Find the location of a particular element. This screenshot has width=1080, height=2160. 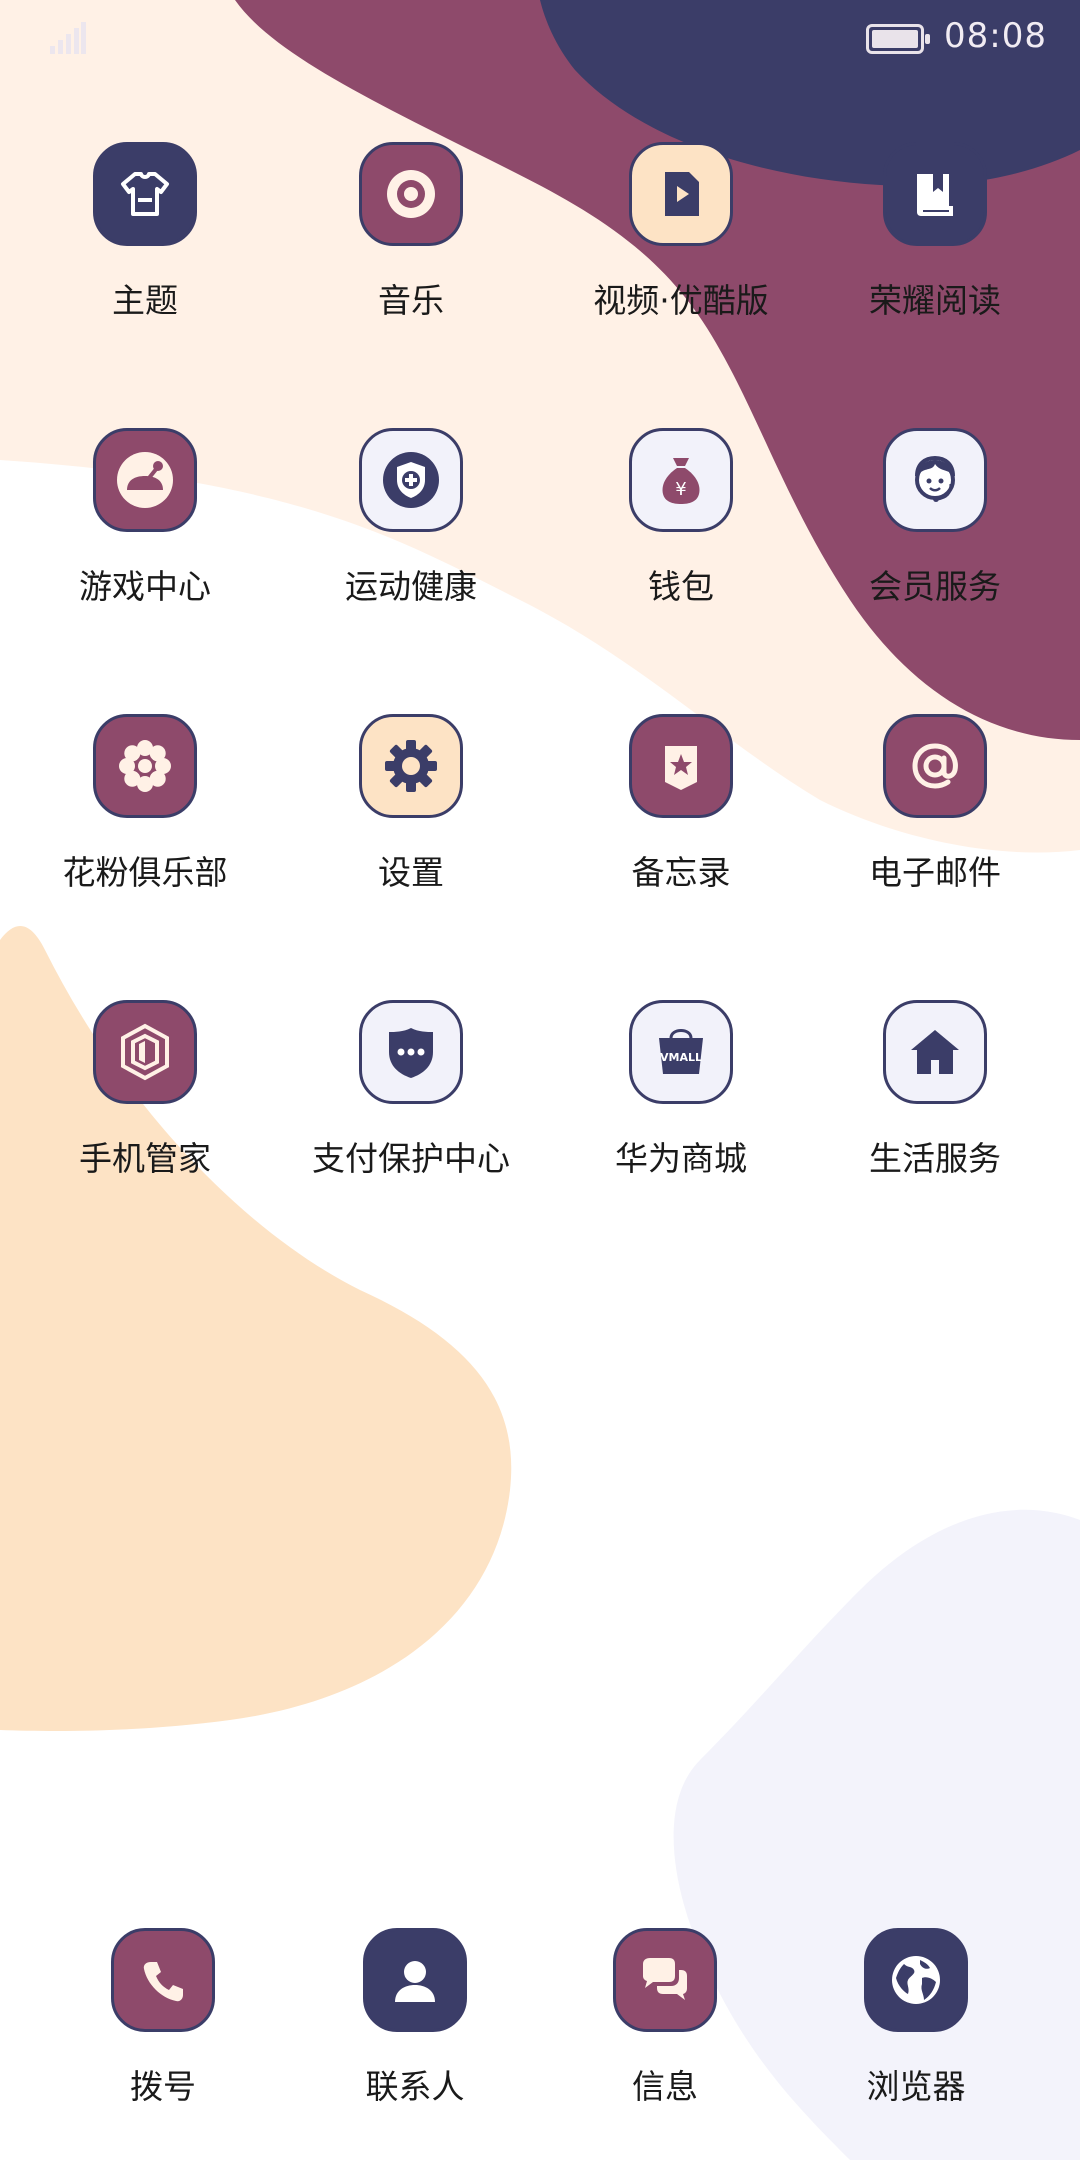

app-label: 手机管家 is located at coordinates (145, 1158).